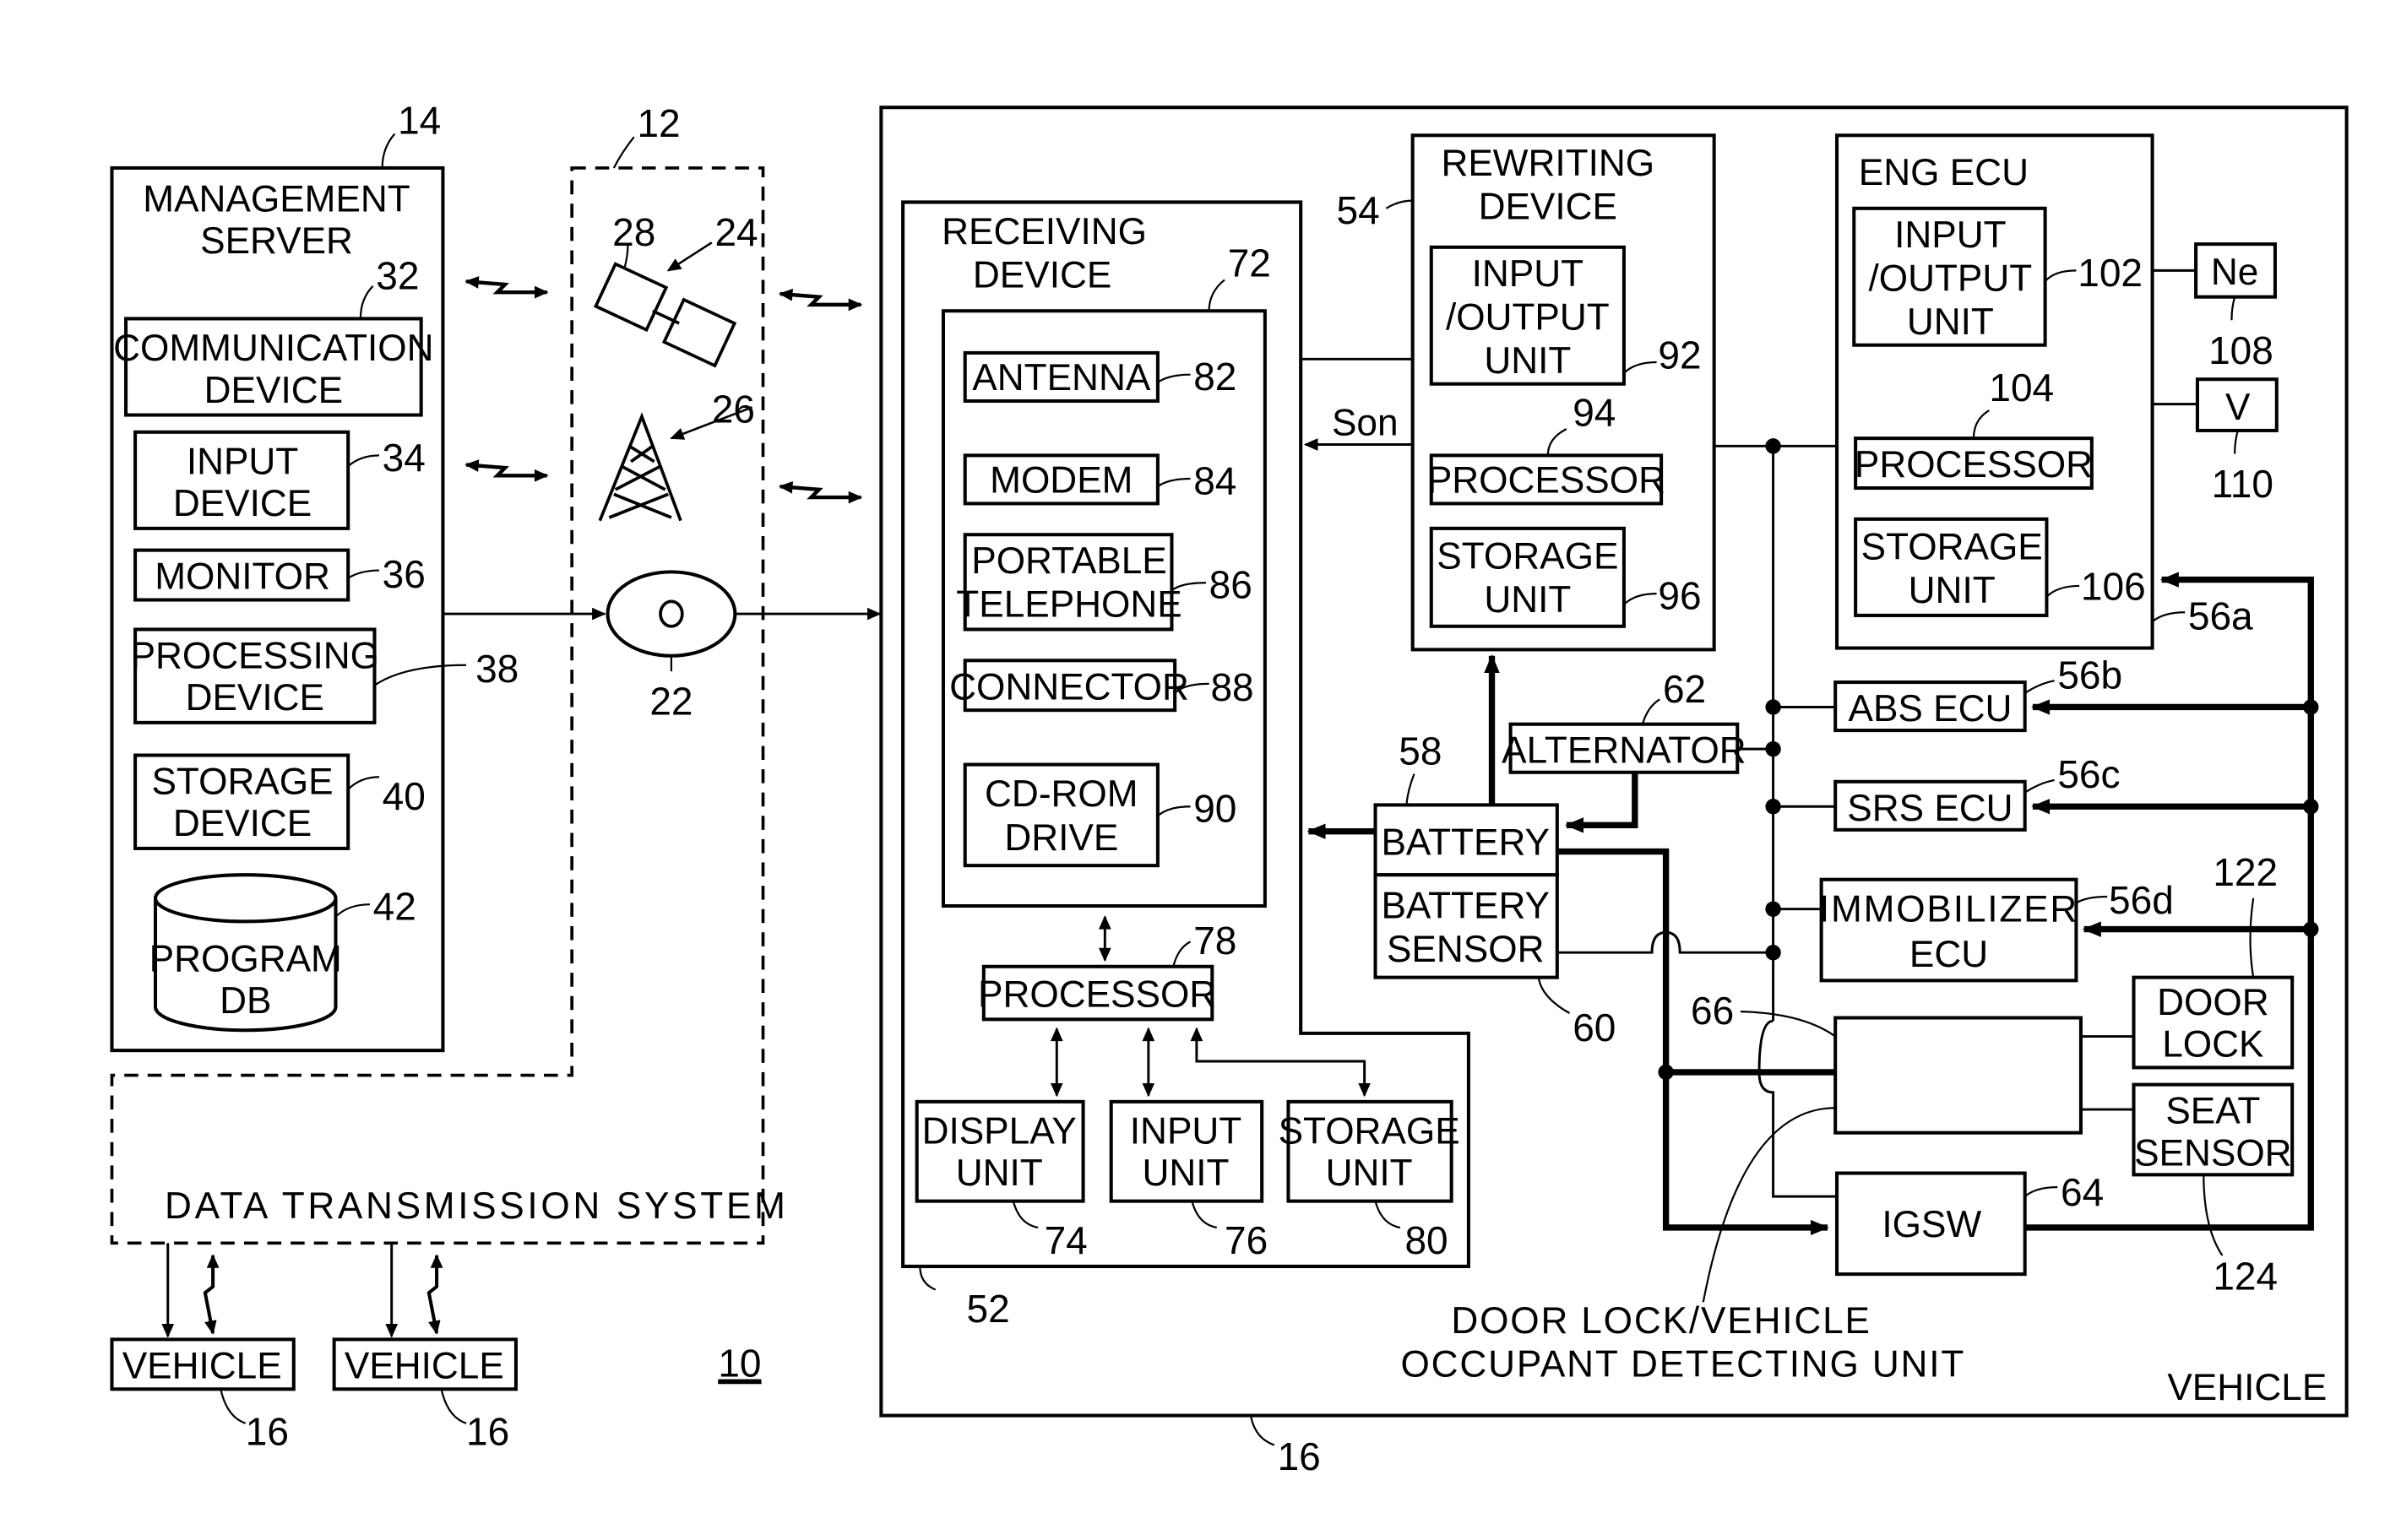 The image size is (2401, 1540). I want to click on ref-56a: 56a, so click(2220, 615).